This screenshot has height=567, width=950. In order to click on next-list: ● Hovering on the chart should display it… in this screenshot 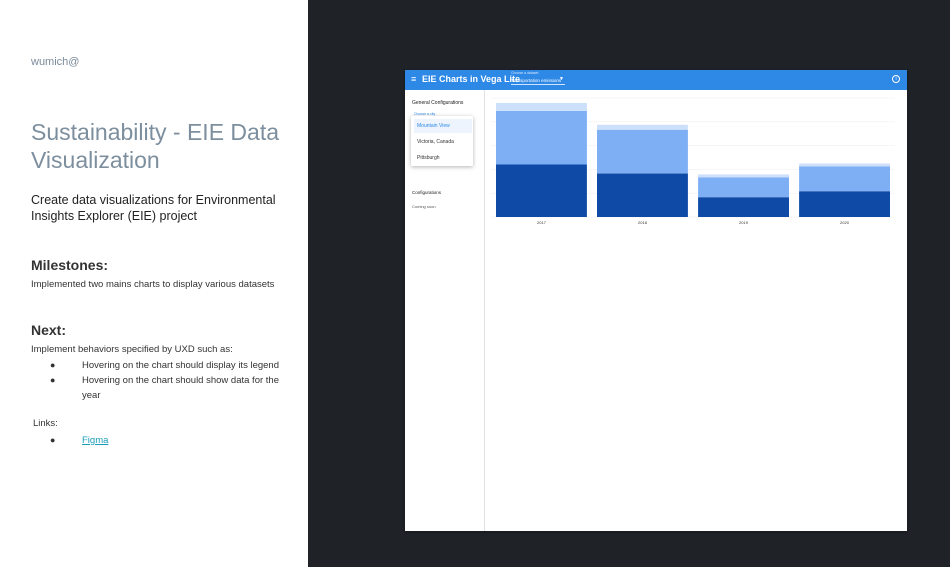, I will do `click(168, 380)`.